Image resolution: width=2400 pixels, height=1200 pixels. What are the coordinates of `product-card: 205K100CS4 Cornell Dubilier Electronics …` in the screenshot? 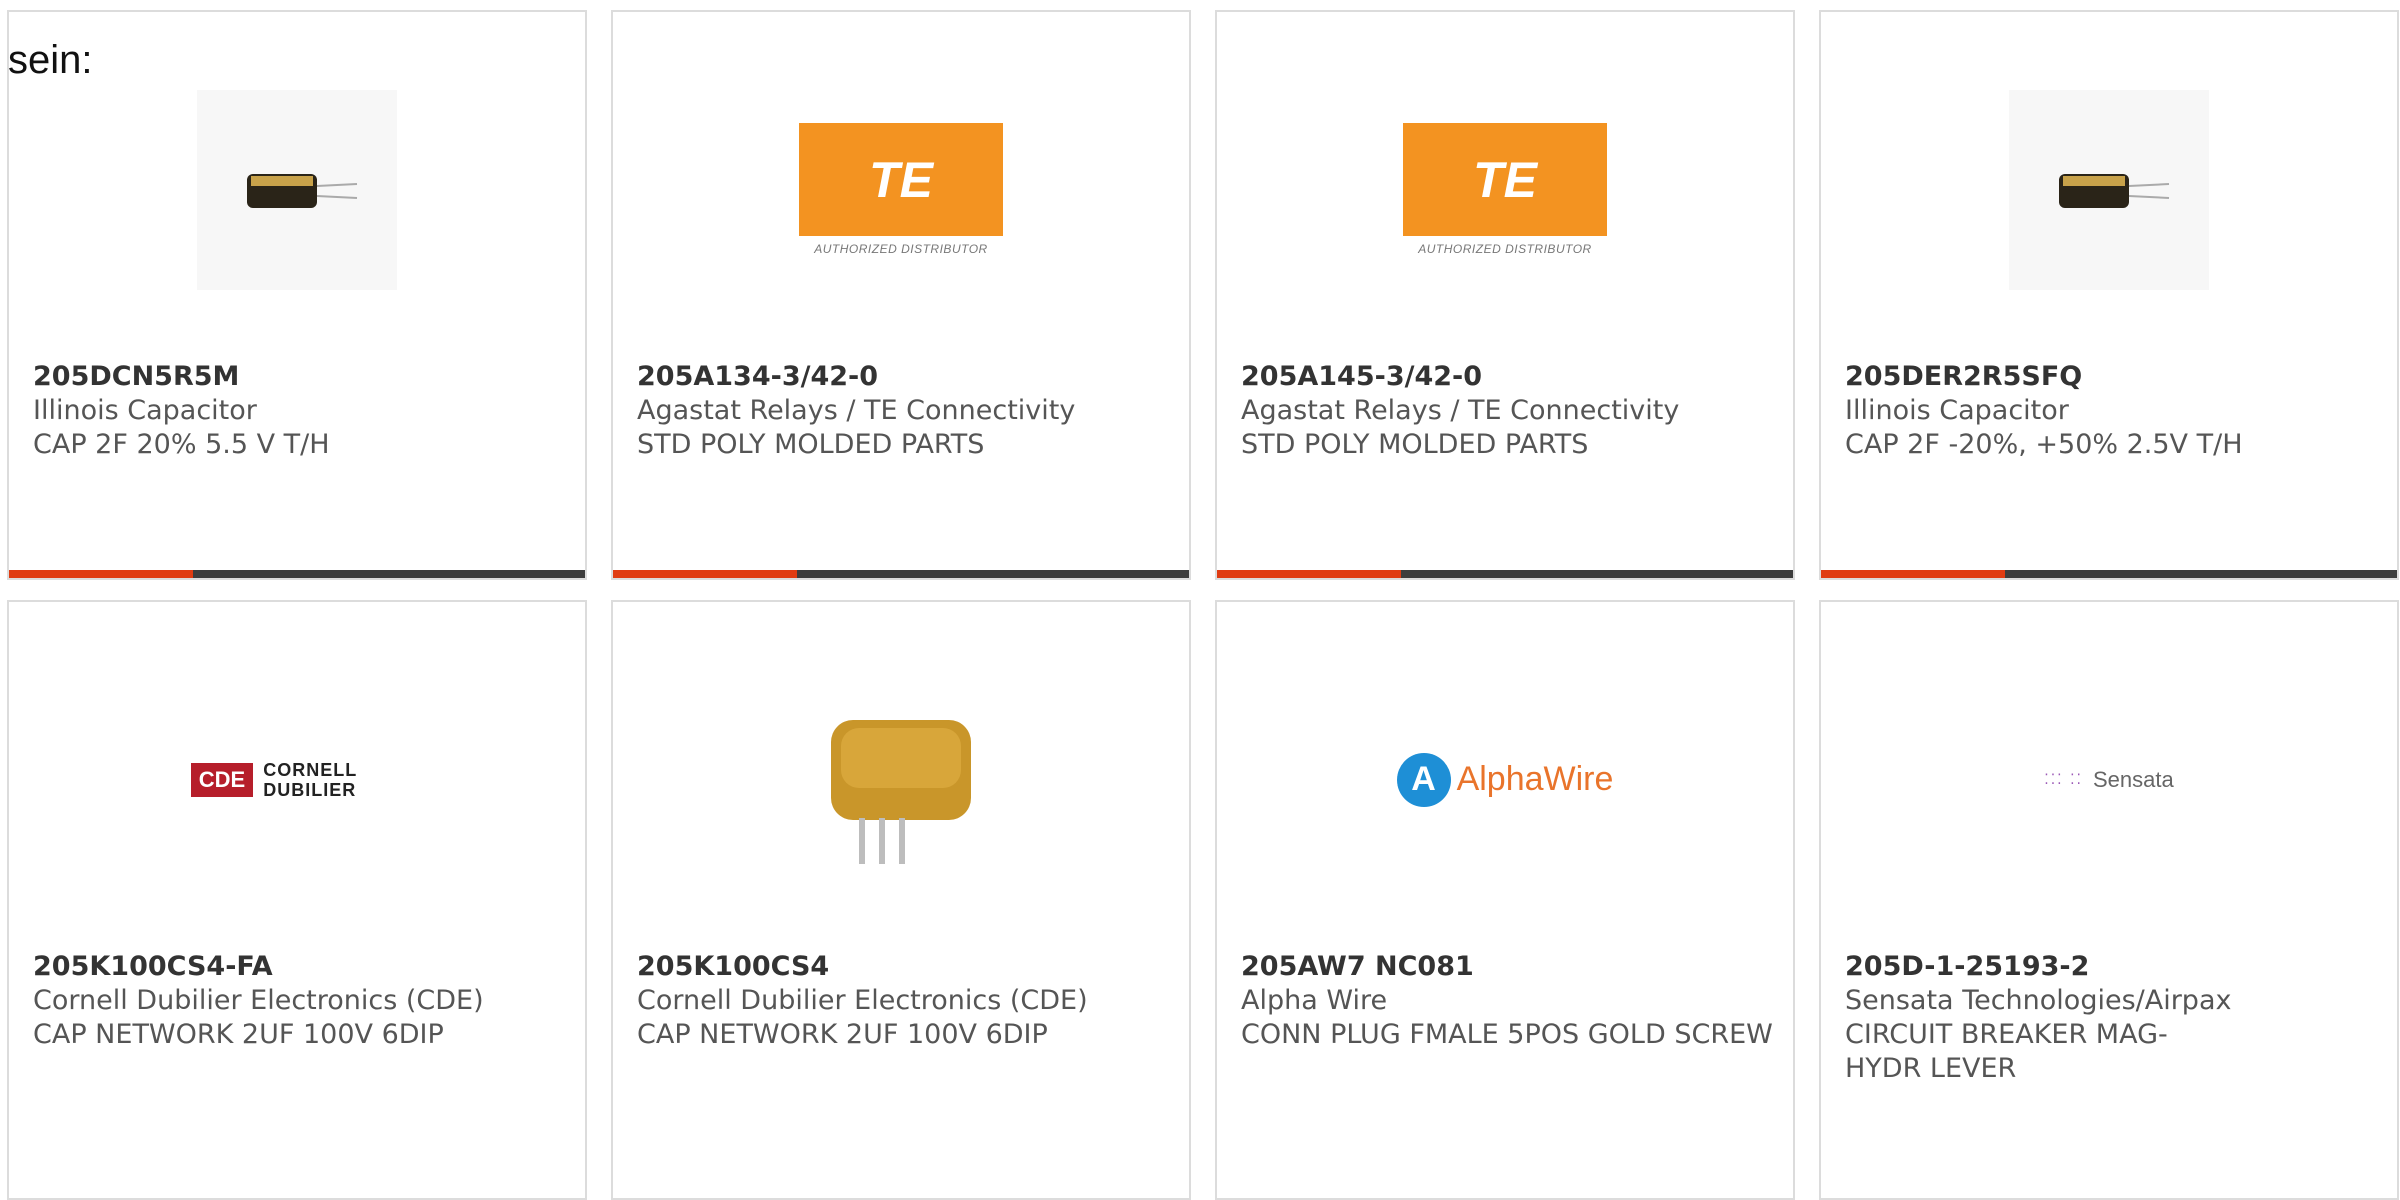 It's located at (901, 900).